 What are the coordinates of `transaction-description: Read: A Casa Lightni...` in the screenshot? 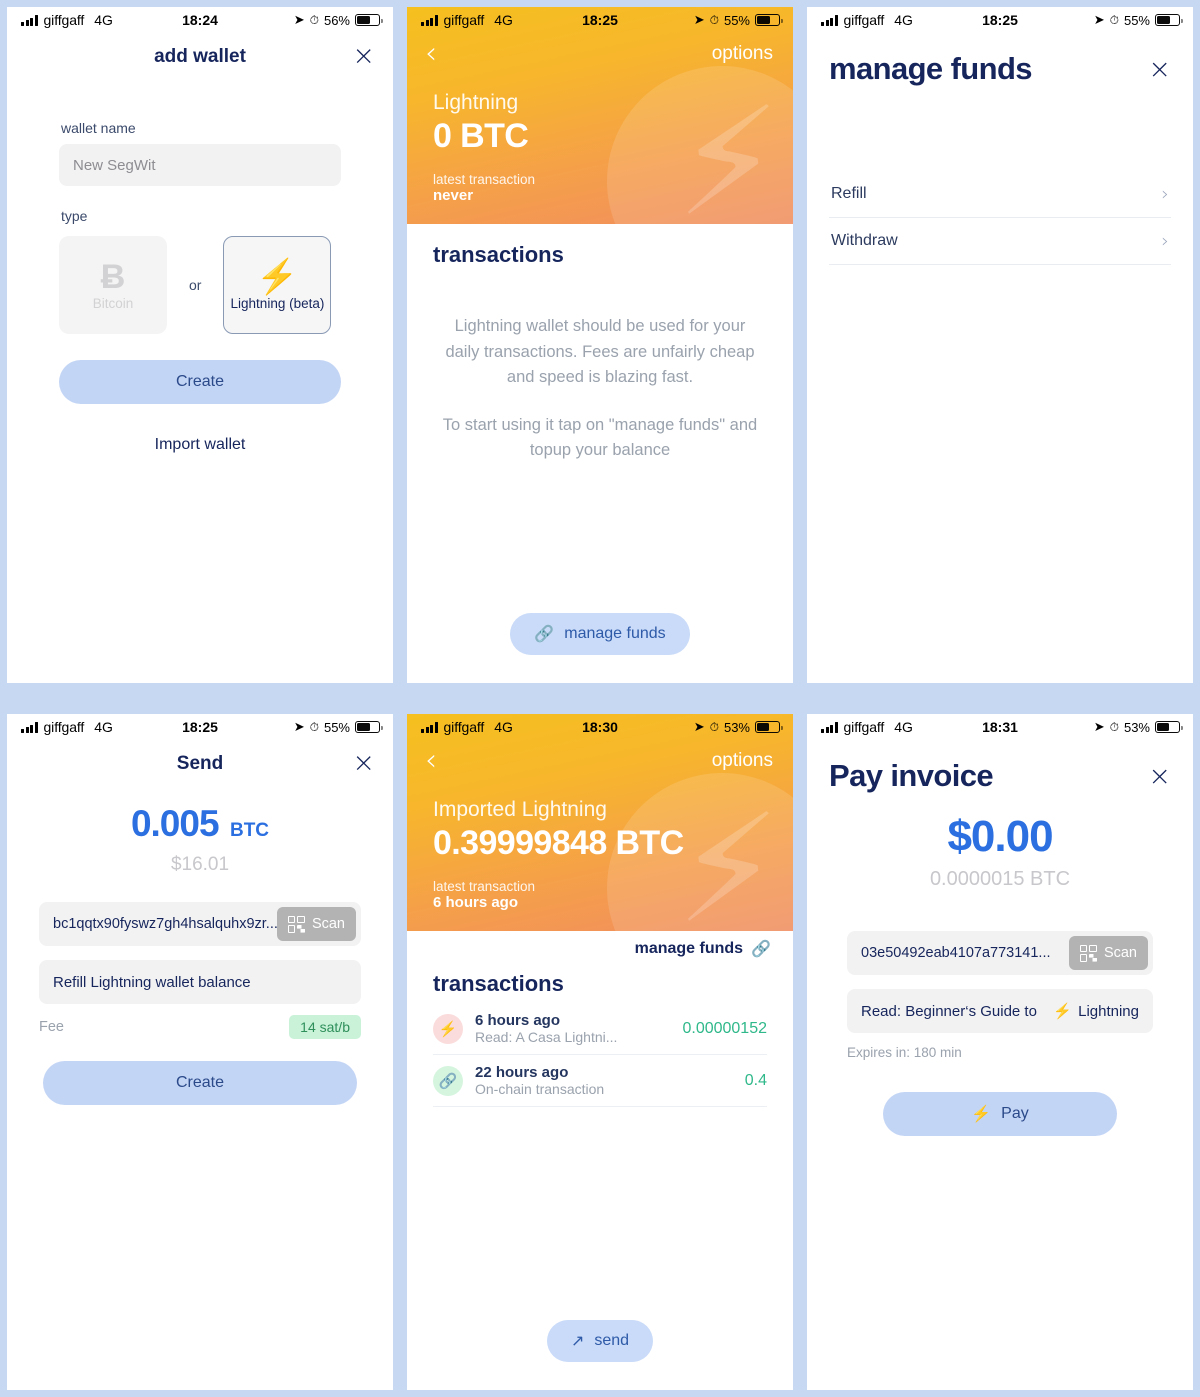 It's located at (546, 1037).